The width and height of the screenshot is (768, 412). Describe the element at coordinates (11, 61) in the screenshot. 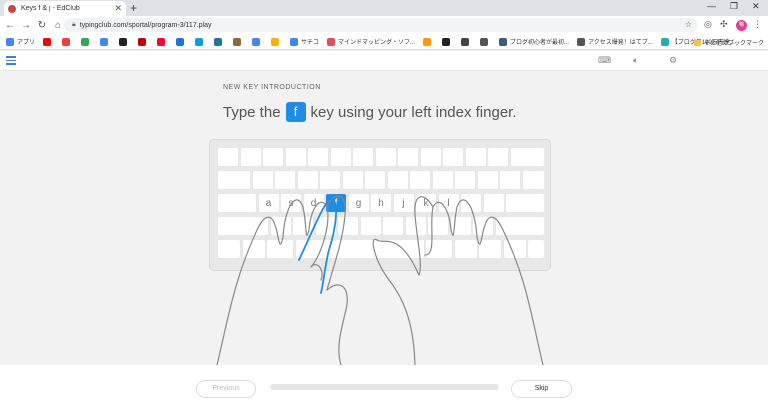

I see `hamburger-menu-icon` at that location.